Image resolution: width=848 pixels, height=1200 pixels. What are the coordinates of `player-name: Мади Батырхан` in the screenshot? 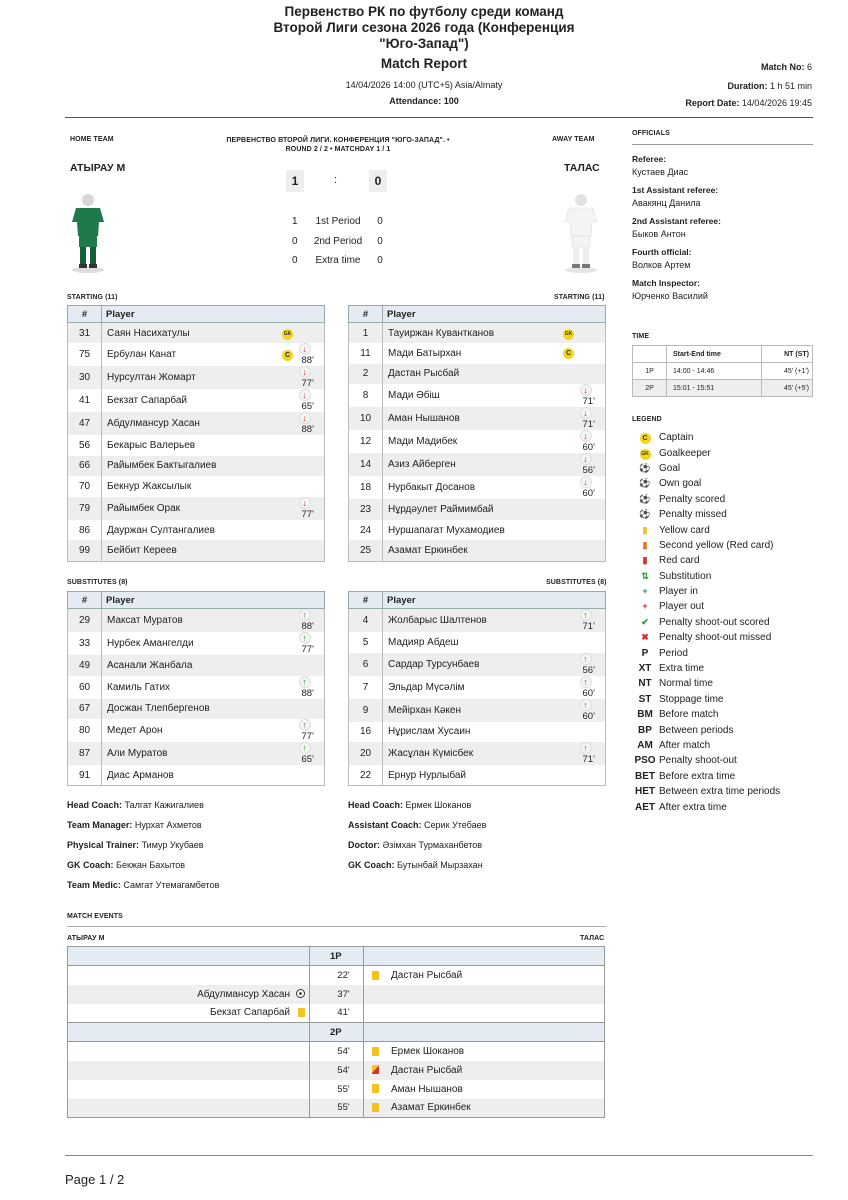 It's located at (425, 353).